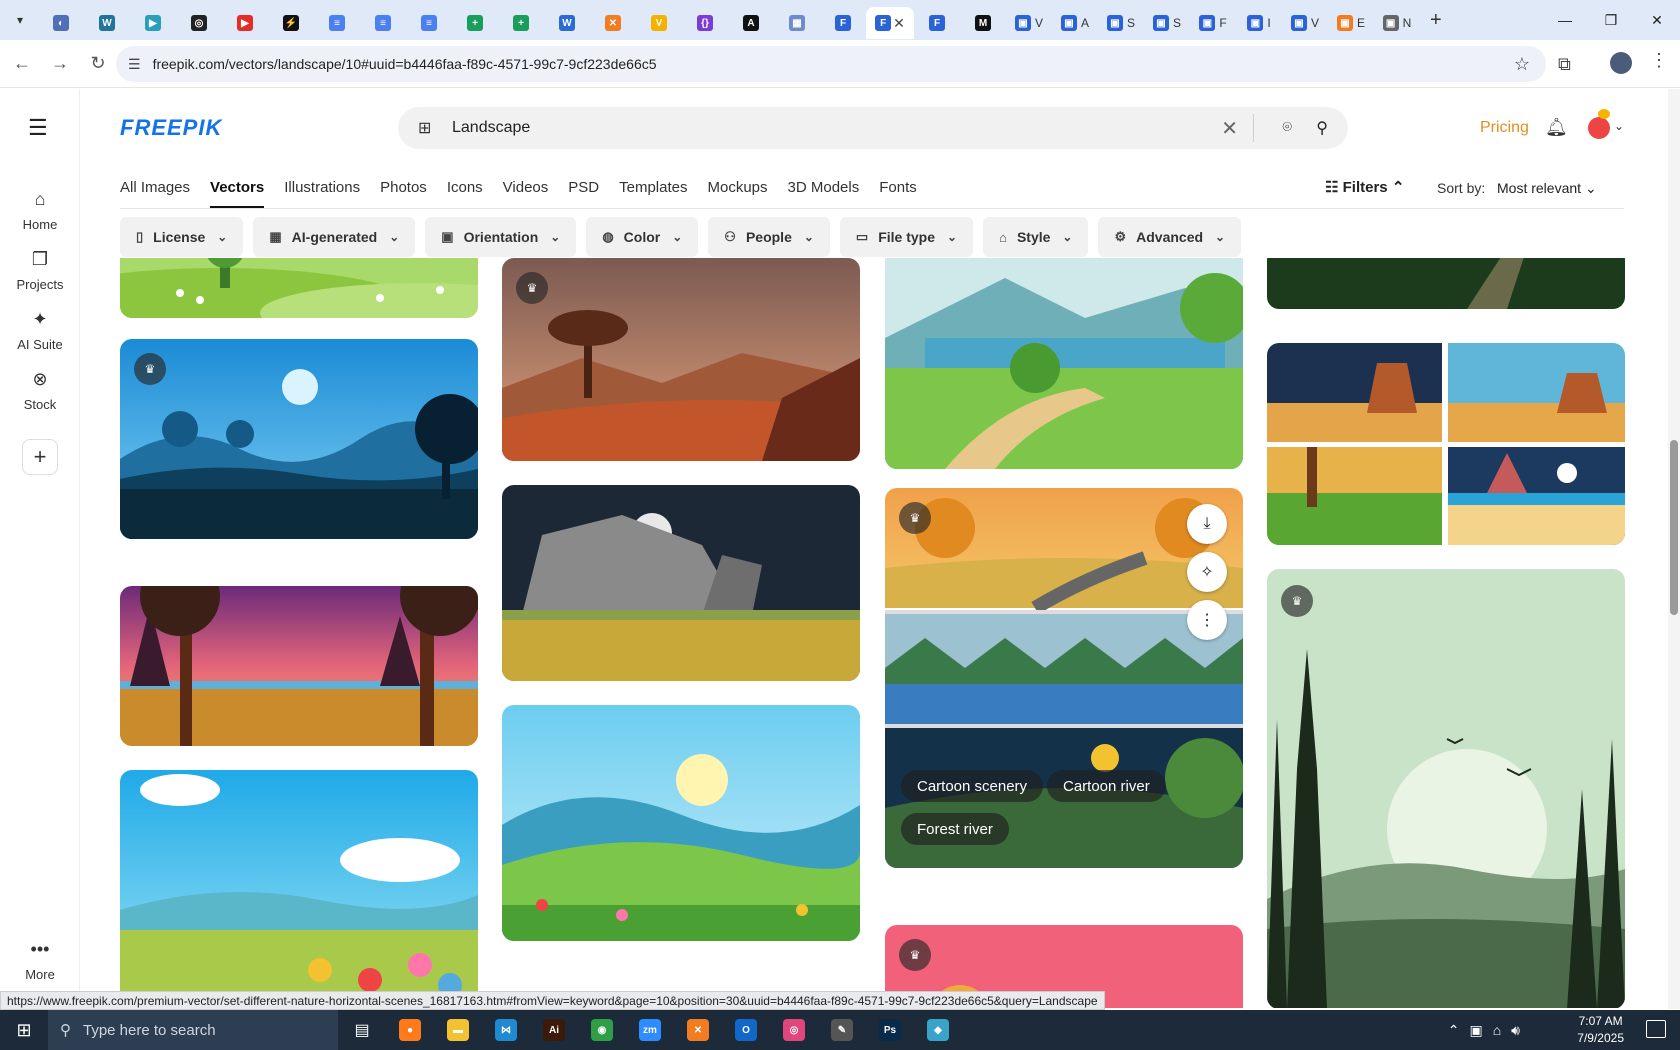  Describe the element at coordinates (1322, 128) in the screenshot. I see `search-icon: ⚲` at that location.